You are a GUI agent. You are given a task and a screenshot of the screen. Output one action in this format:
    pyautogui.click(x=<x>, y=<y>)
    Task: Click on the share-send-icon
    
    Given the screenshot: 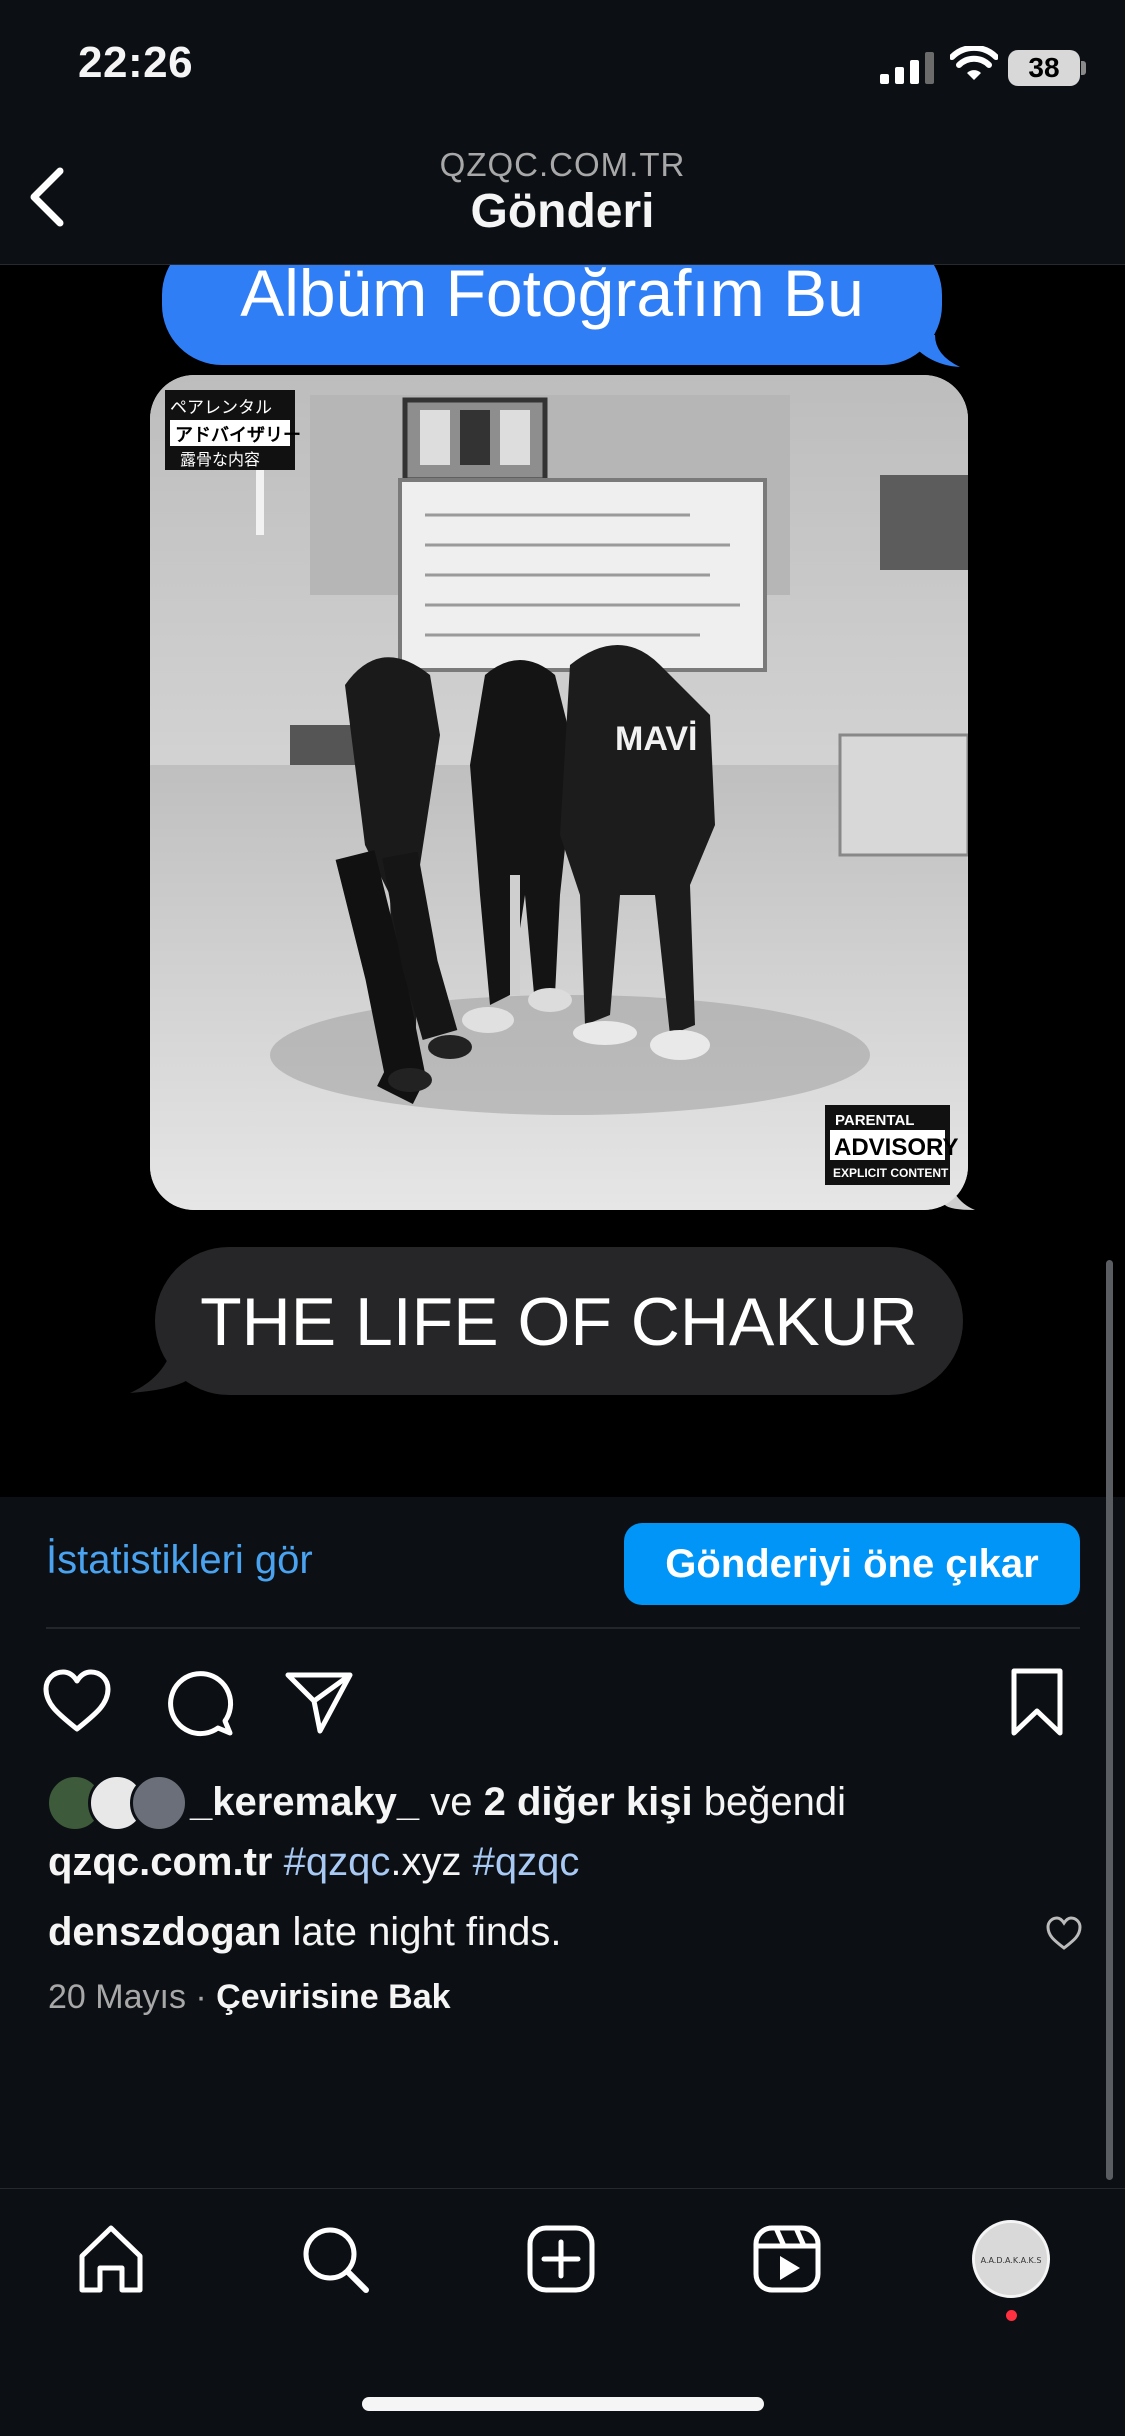 What is the action you would take?
    pyautogui.click(x=319, y=1702)
    